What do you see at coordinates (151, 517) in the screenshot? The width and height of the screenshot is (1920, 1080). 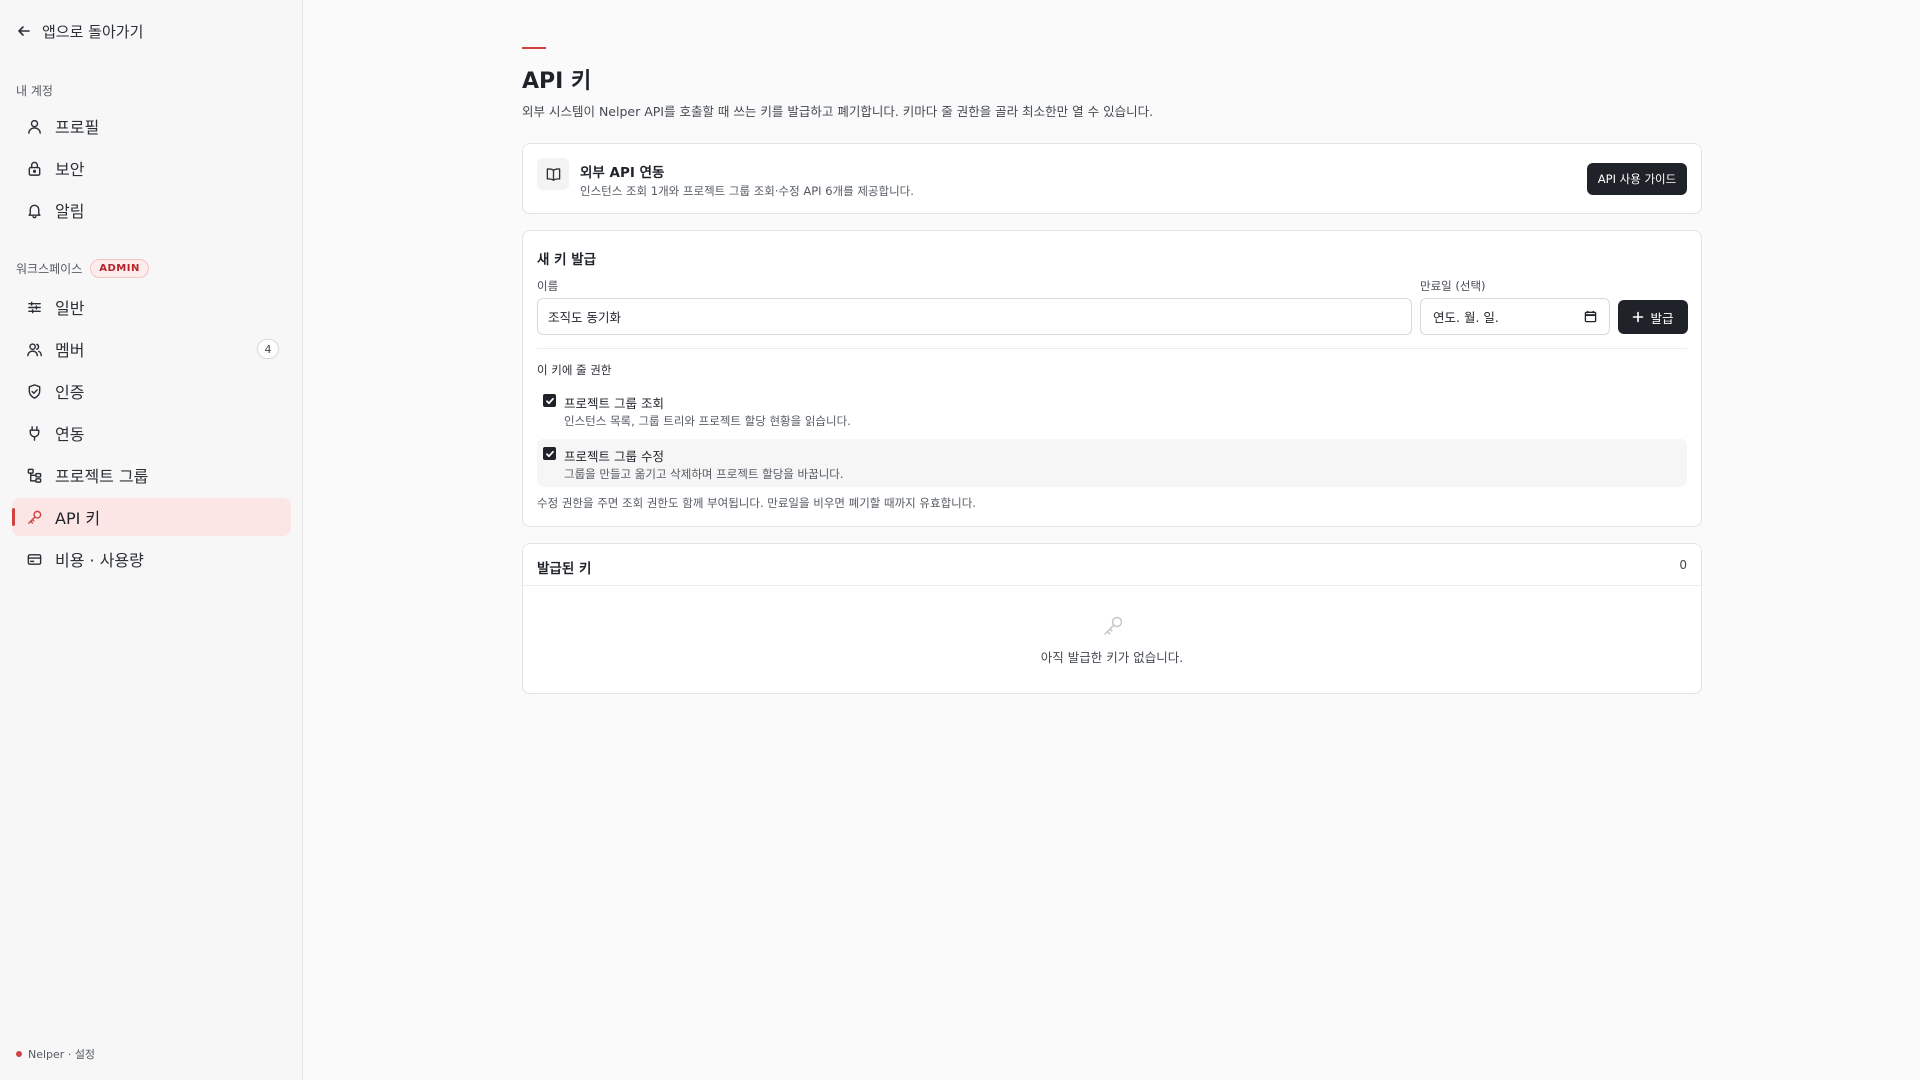 I see `sidebar-item-api-keys: API 키` at bounding box center [151, 517].